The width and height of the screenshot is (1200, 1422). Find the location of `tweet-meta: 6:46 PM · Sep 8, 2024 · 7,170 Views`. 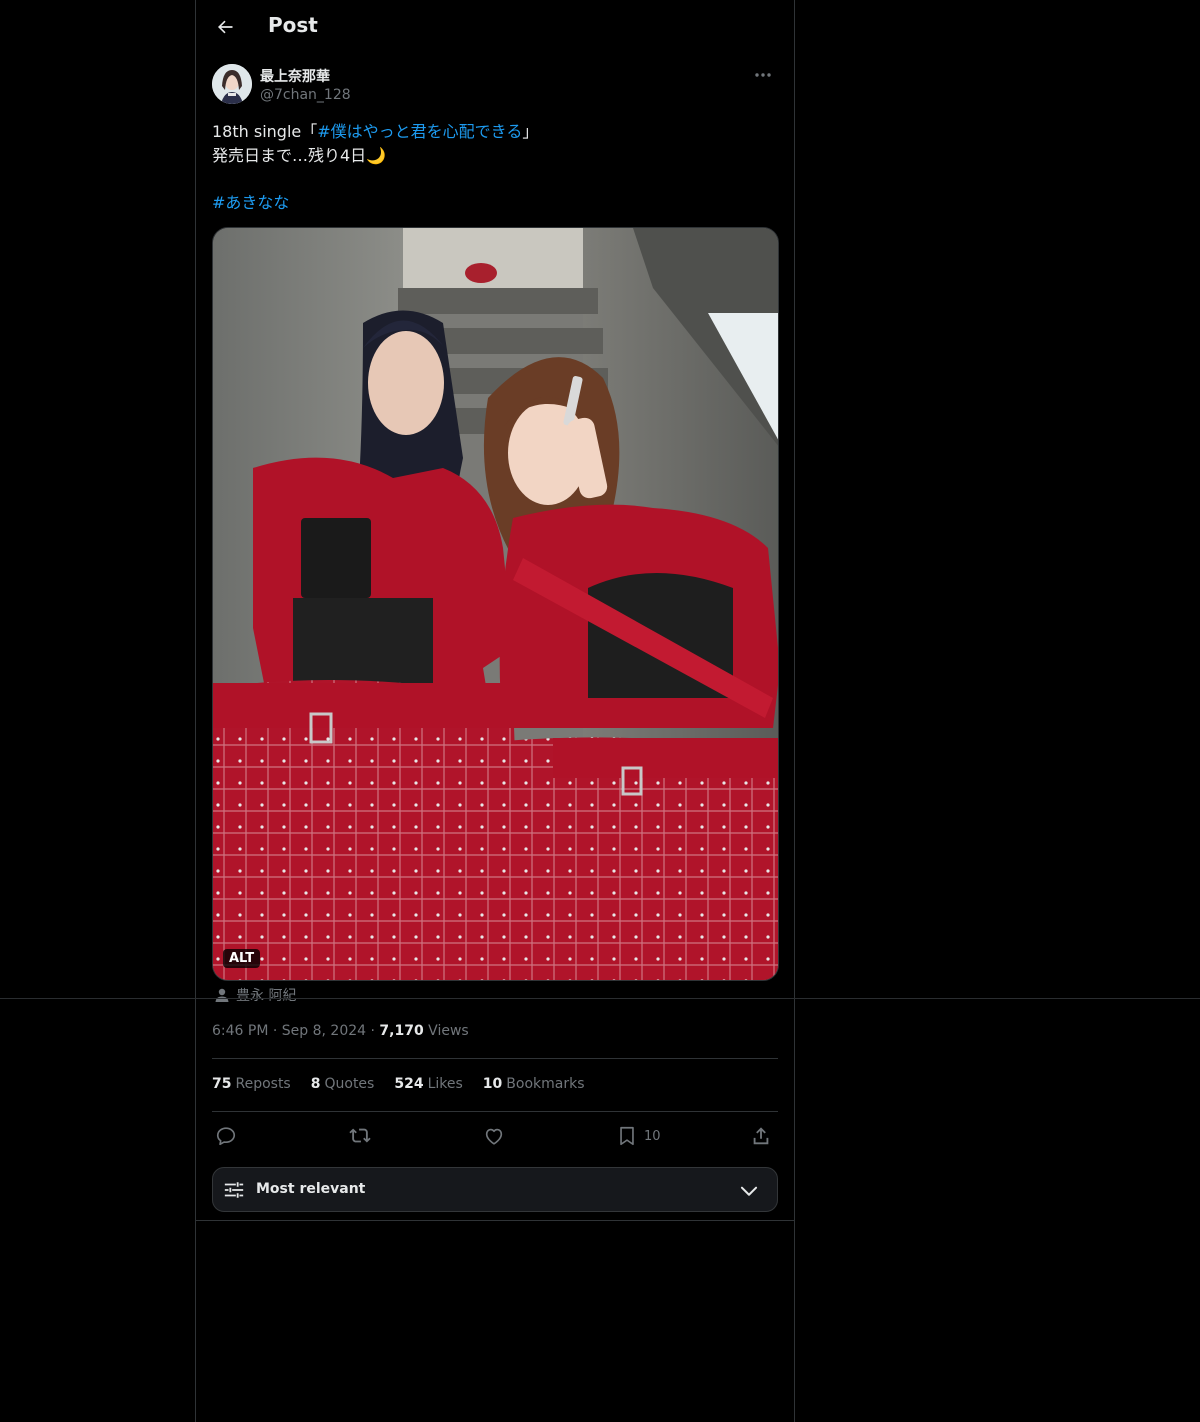

tweet-meta: 6:46 PM · Sep 8, 2024 · 7,170 Views is located at coordinates (340, 1031).